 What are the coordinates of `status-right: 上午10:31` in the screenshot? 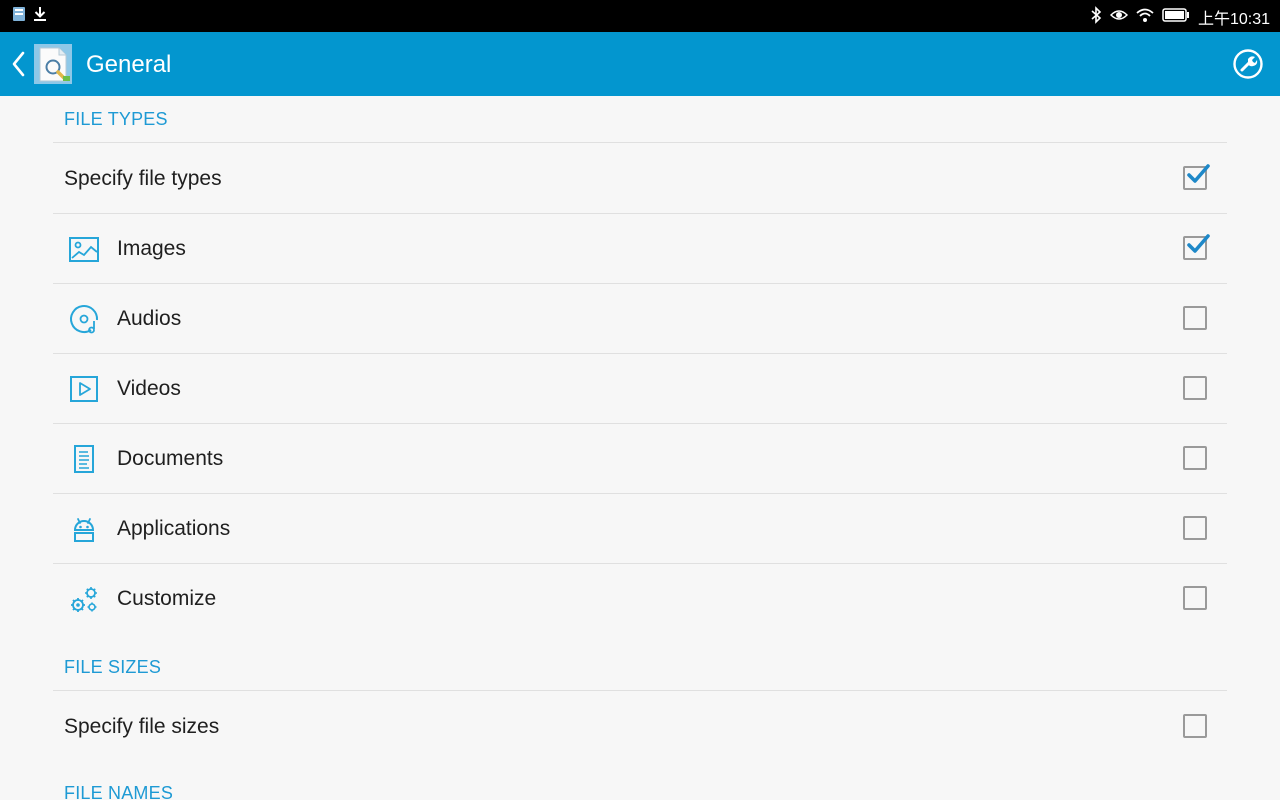 It's located at (1180, 17).